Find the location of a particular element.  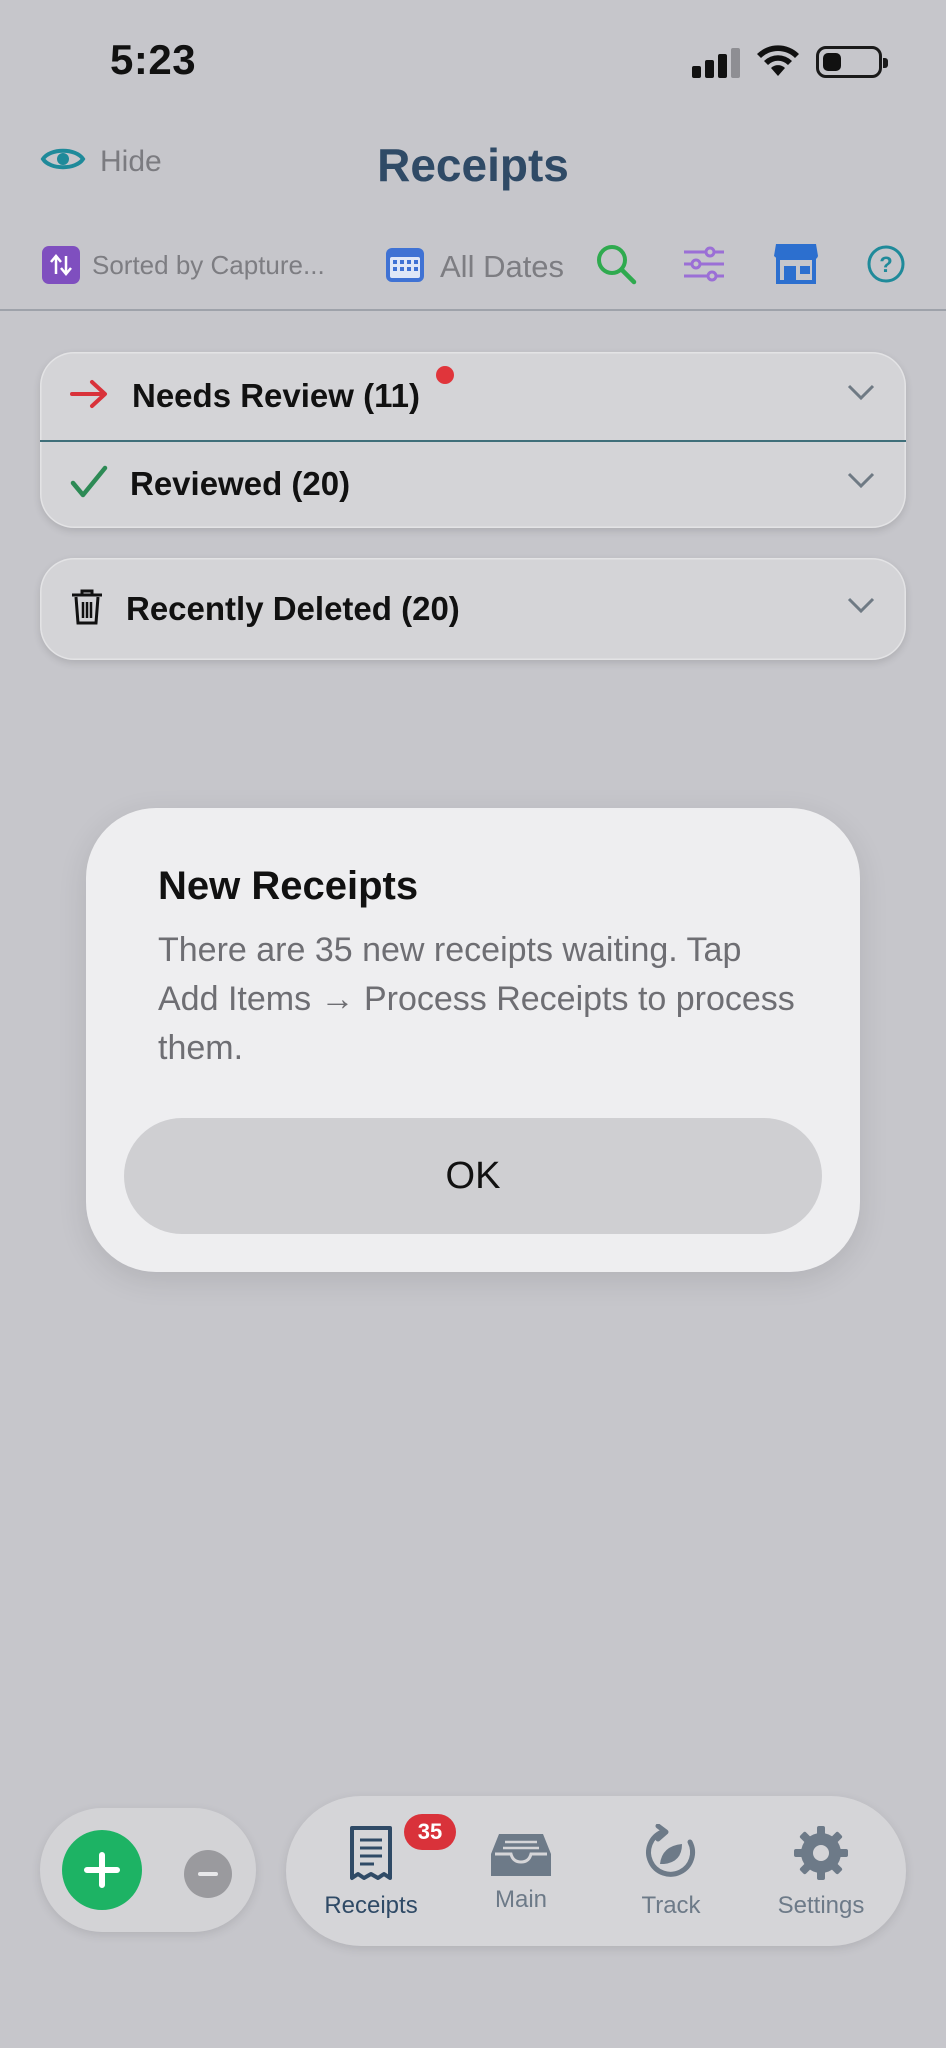

search-icon is located at coordinates (616, 266).